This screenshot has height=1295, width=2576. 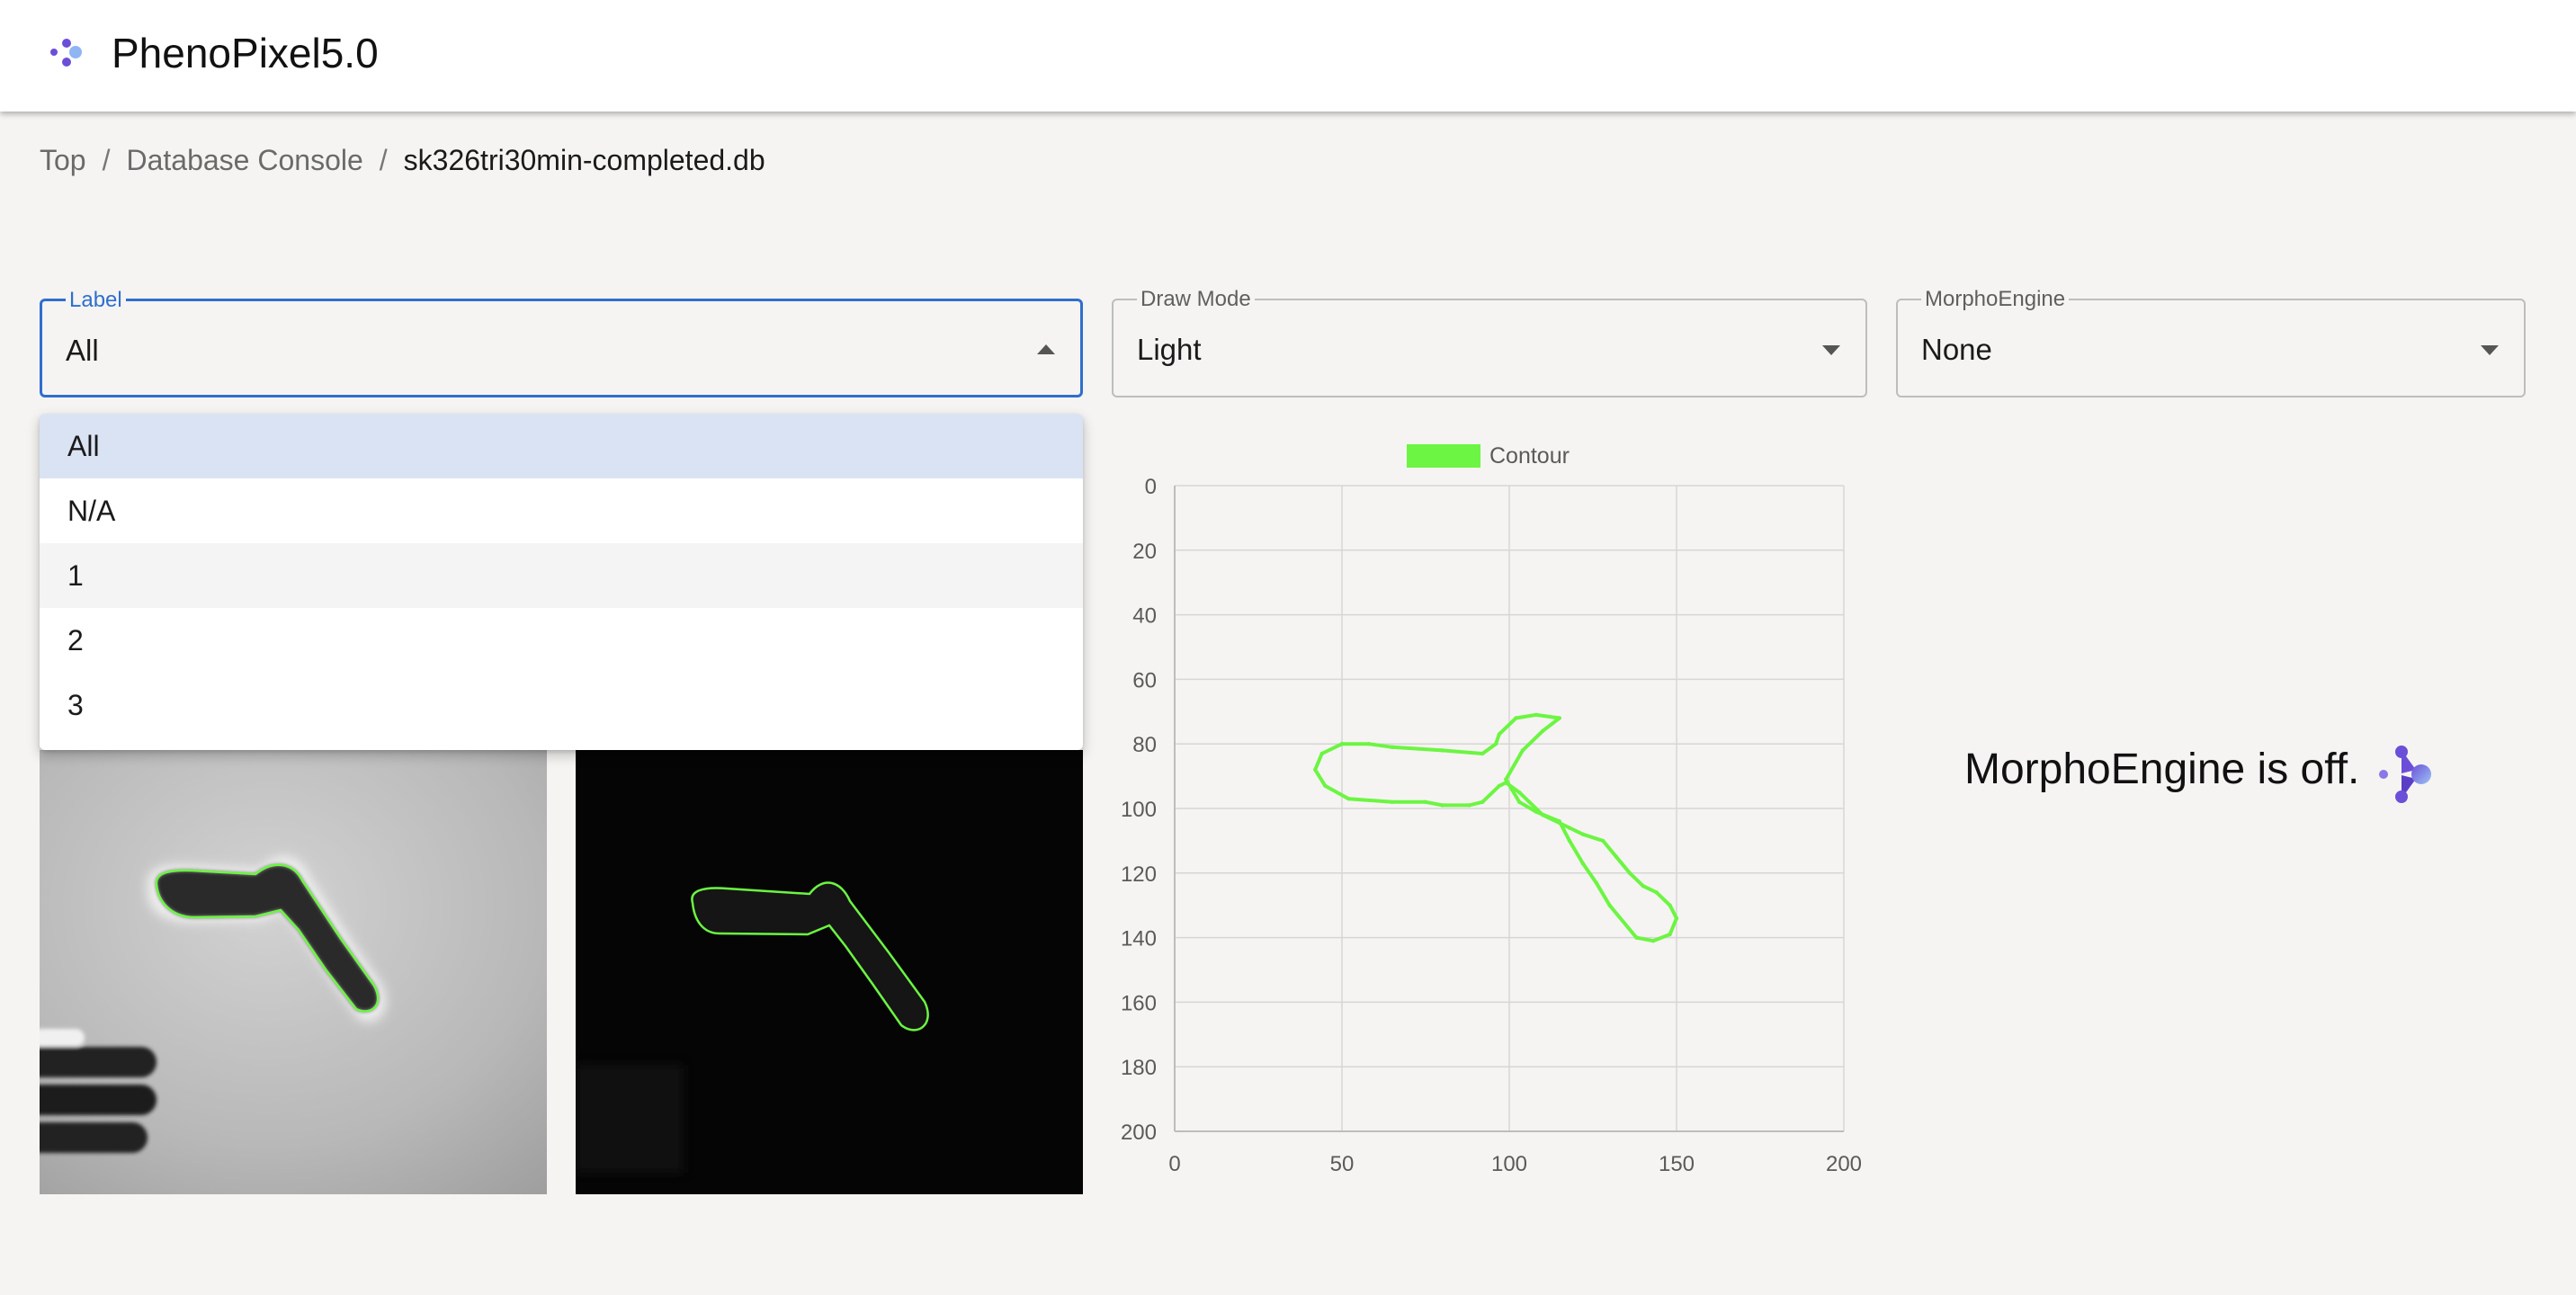 I want to click on draw-mode-select: Draw Mode Light, so click(x=1489, y=342).